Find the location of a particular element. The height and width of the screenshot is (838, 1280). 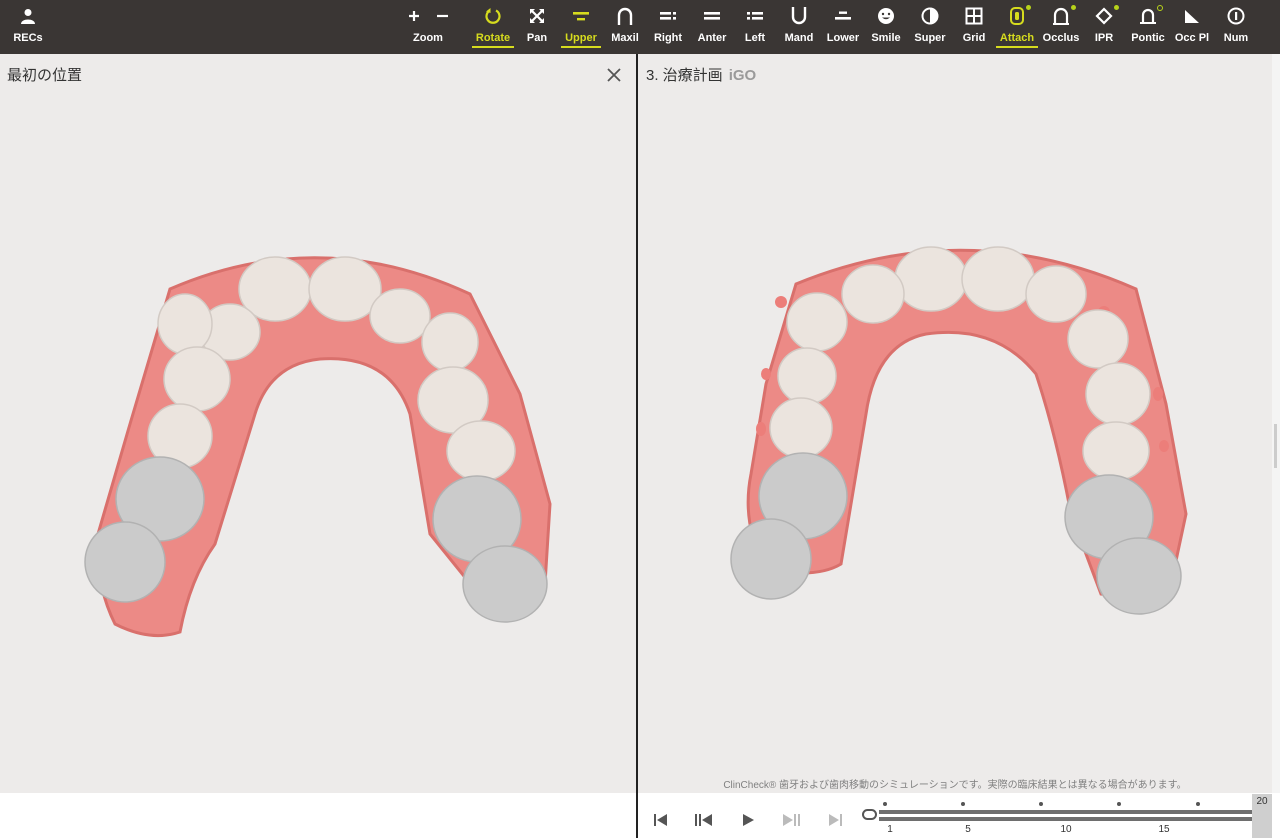

attach-label: Attach is located at coordinates (1017, 40).